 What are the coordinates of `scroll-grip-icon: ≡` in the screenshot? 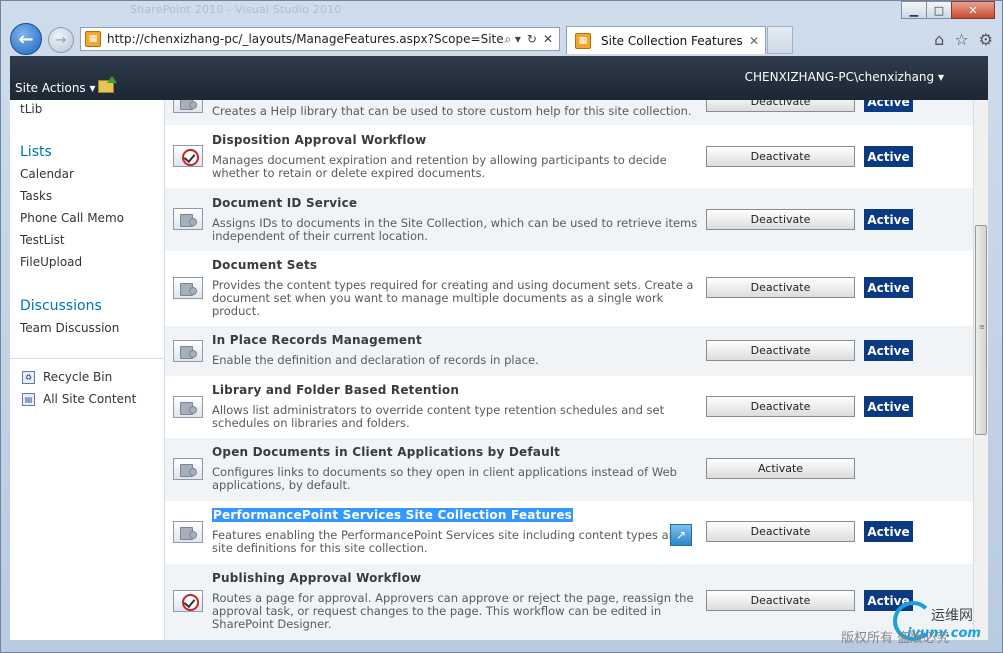 It's located at (982, 327).